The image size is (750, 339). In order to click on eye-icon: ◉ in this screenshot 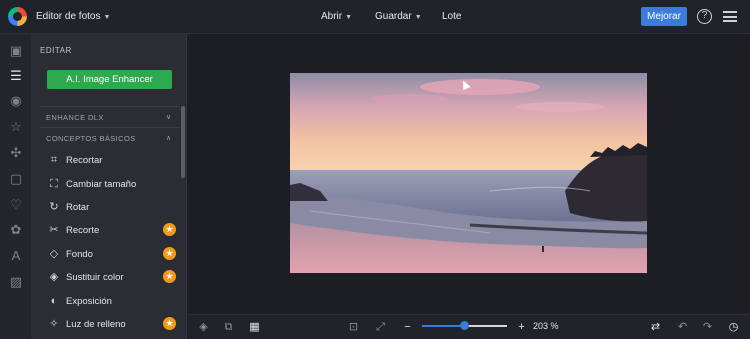, I will do `click(16, 101)`.